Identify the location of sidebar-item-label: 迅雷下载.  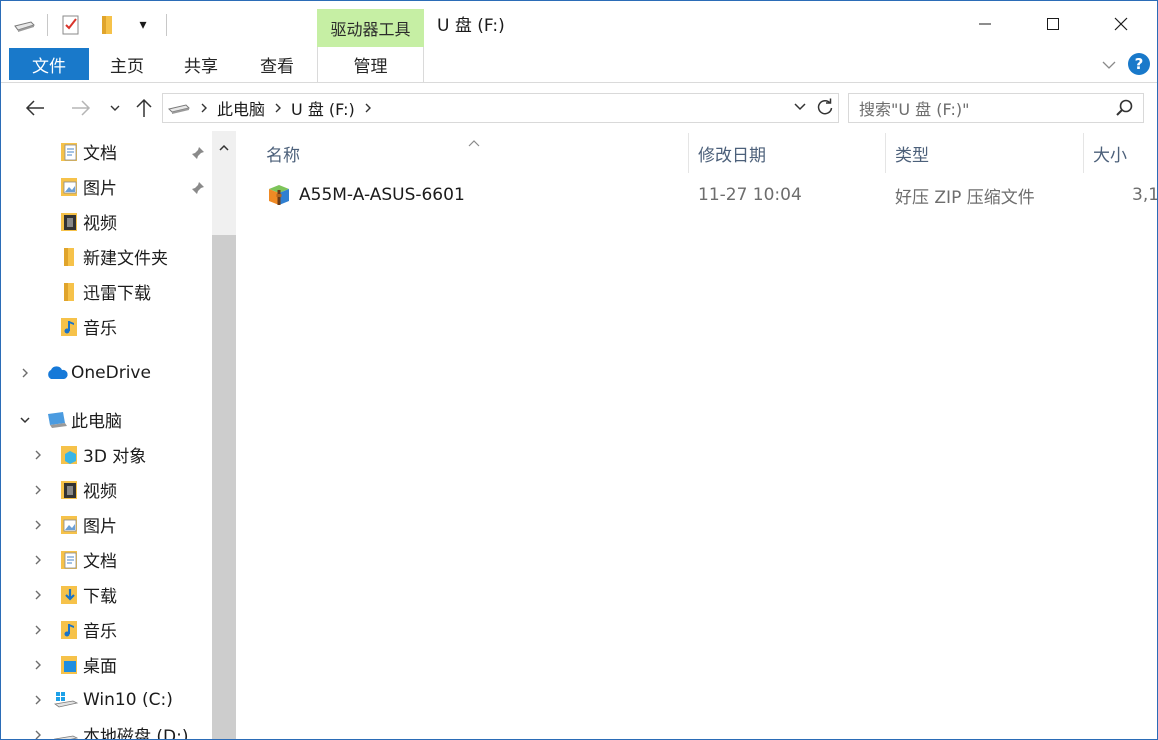
(117, 294).